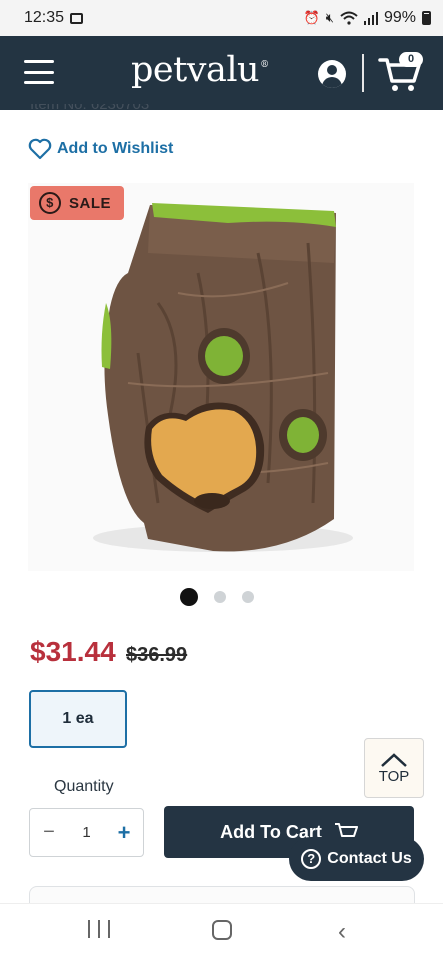 The height and width of the screenshot is (960, 443). Describe the element at coordinates (342, 932) in the screenshot. I see `back-icon: ‹` at that location.